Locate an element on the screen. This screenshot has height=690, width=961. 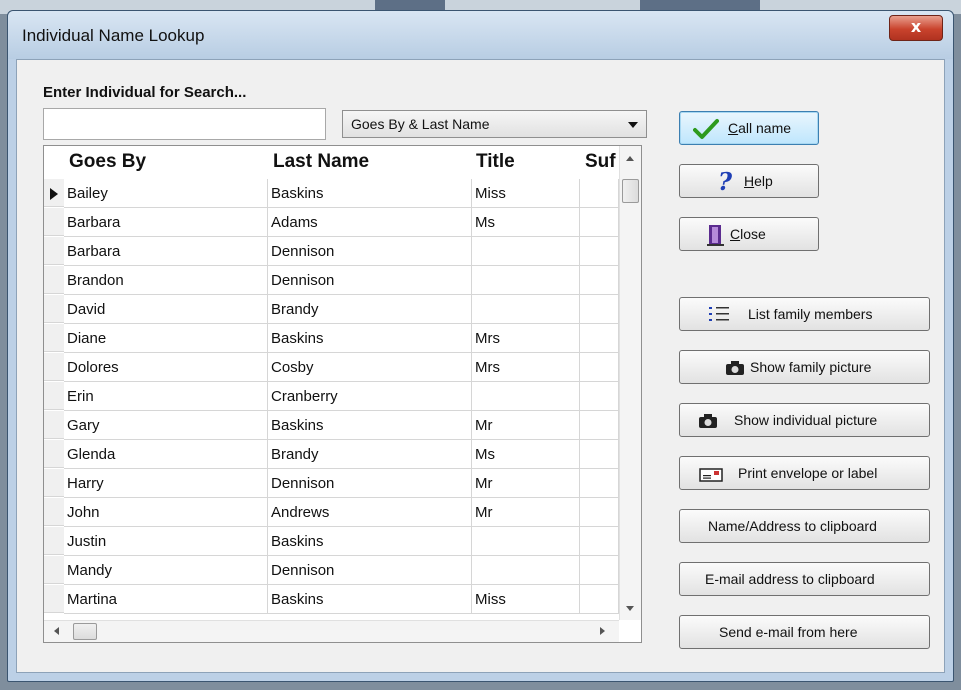
scroll-up-arrow-icon is located at coordinates (630, 158).